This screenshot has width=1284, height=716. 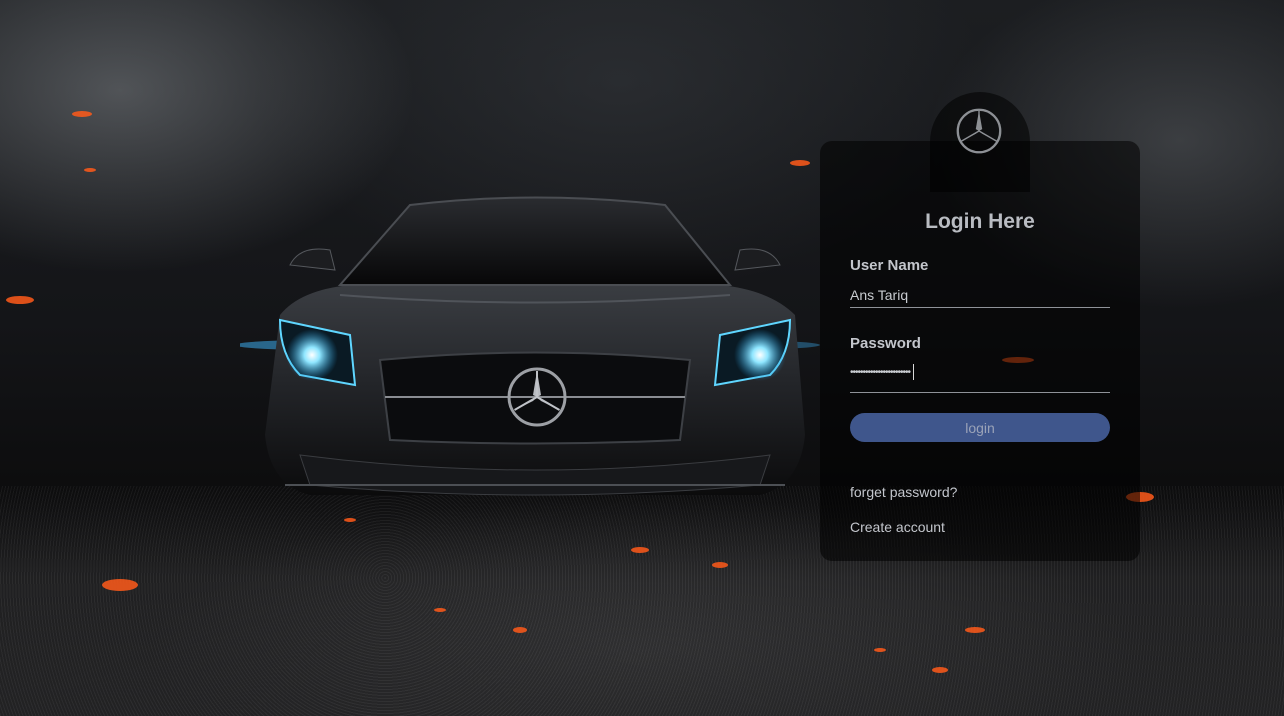 I want to click on password-mask: ••••••••••••••••••••••••, so click(x=880, y=372).